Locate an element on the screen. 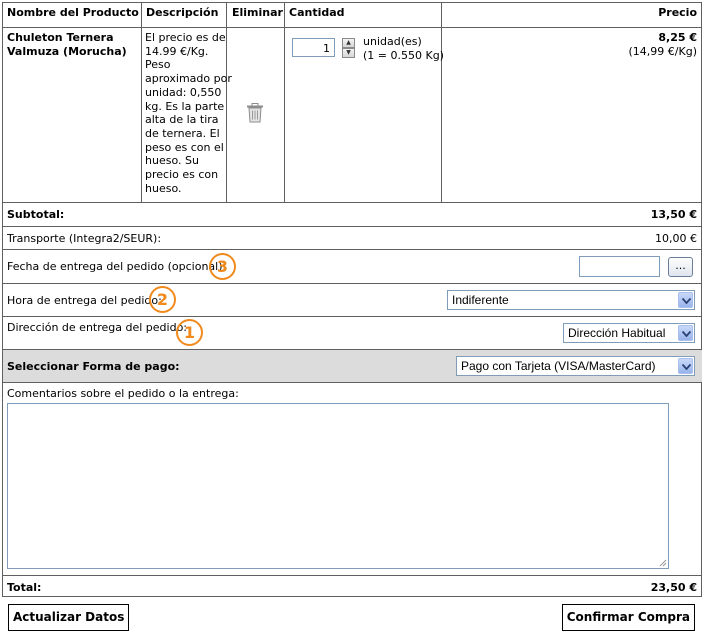 Image resolution: width=704 pixels, height=632 pixels. delivery-address-label: Dirección de entrega del pedido: is located at coordinates (97, 327).